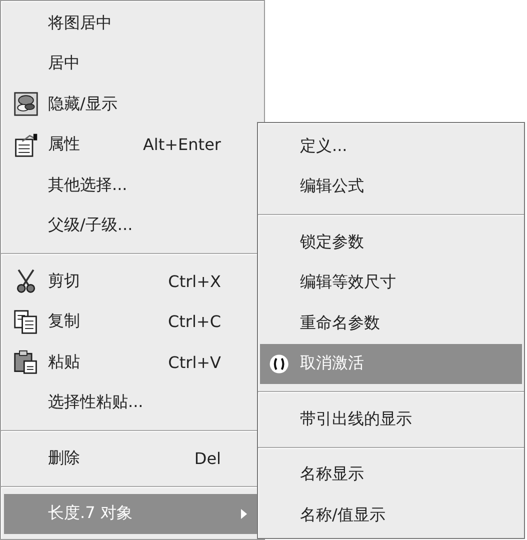 The image size is (527, 540). What do you see at coordinates (26, 145) in the screenshot?
I see `properties-icon` at bounding box center [26, 145].